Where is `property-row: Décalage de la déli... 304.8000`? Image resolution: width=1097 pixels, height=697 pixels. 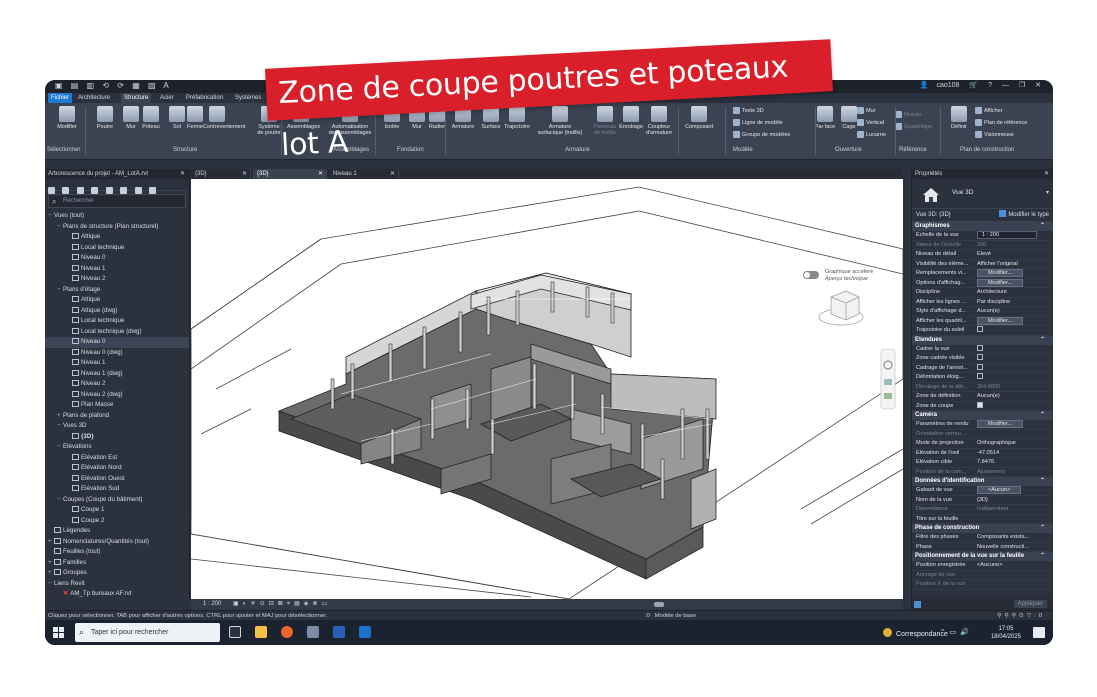
property-row: Décalage de la déli... 304.8000 is located at coordinates (982, 387).